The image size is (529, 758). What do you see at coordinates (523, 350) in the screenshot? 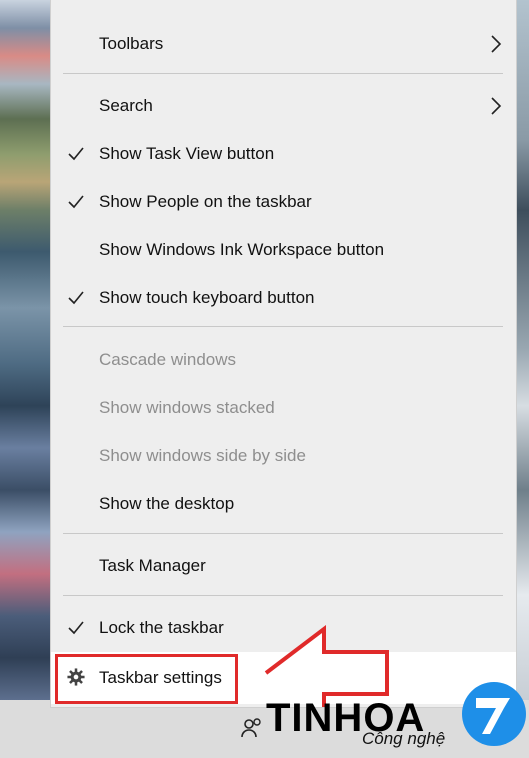
I see `desktop-wallpaper-right` at bounding box center [523, 350].